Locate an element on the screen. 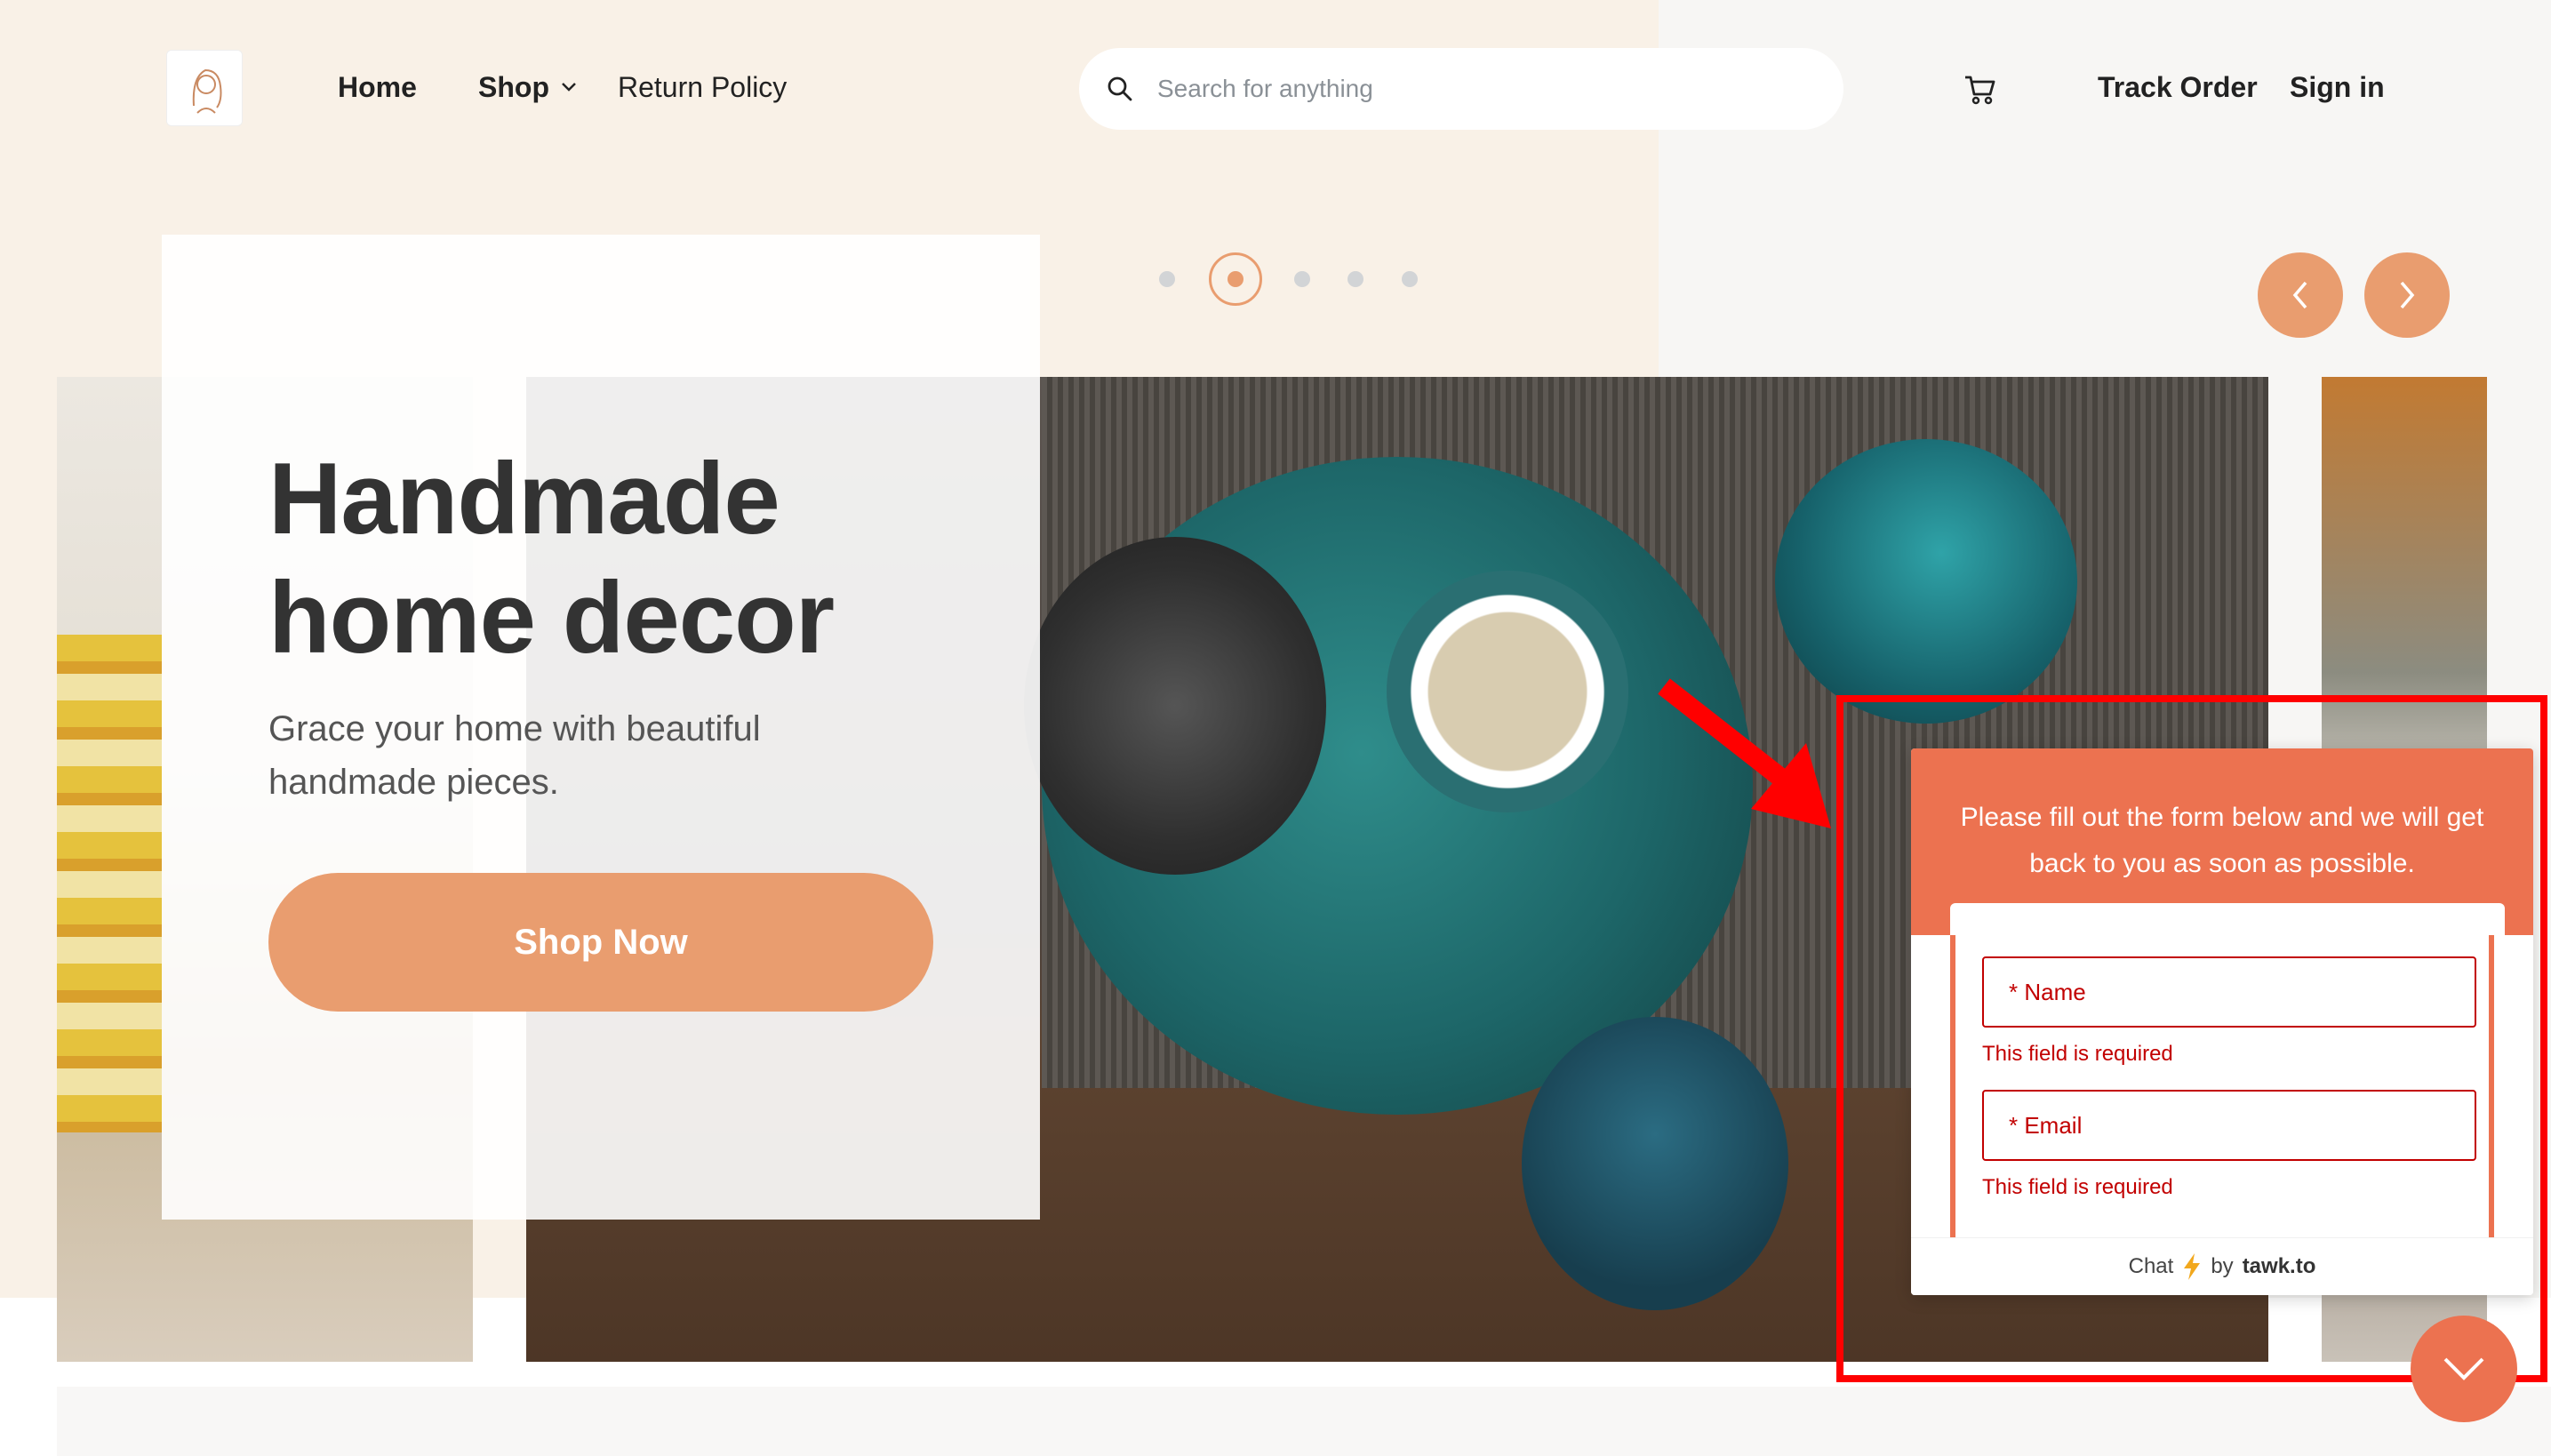  search-bar is located at coordinates (1461, 89).